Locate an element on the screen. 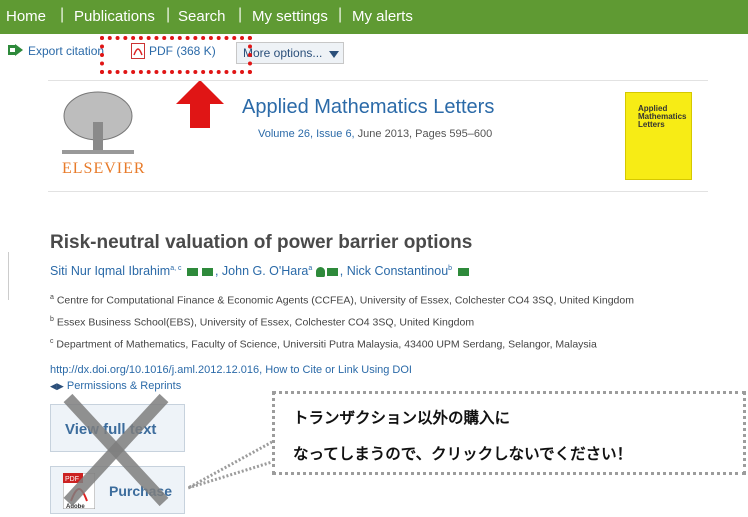 This screenshot has width=748, height=517. volume-link: Volume 26, Issue 6, is located at coordinates (306, 134).